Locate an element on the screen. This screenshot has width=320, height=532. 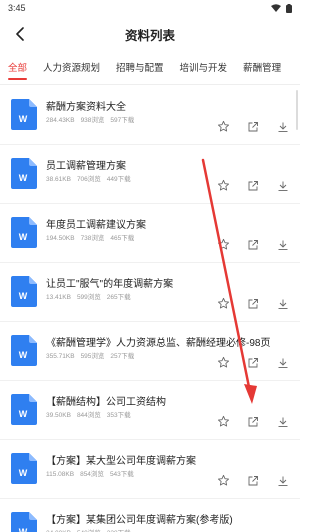
list-item: W 员工调薪管理方案 38.61KB 706浏览 449下载 is located at coordinates (150, 174).